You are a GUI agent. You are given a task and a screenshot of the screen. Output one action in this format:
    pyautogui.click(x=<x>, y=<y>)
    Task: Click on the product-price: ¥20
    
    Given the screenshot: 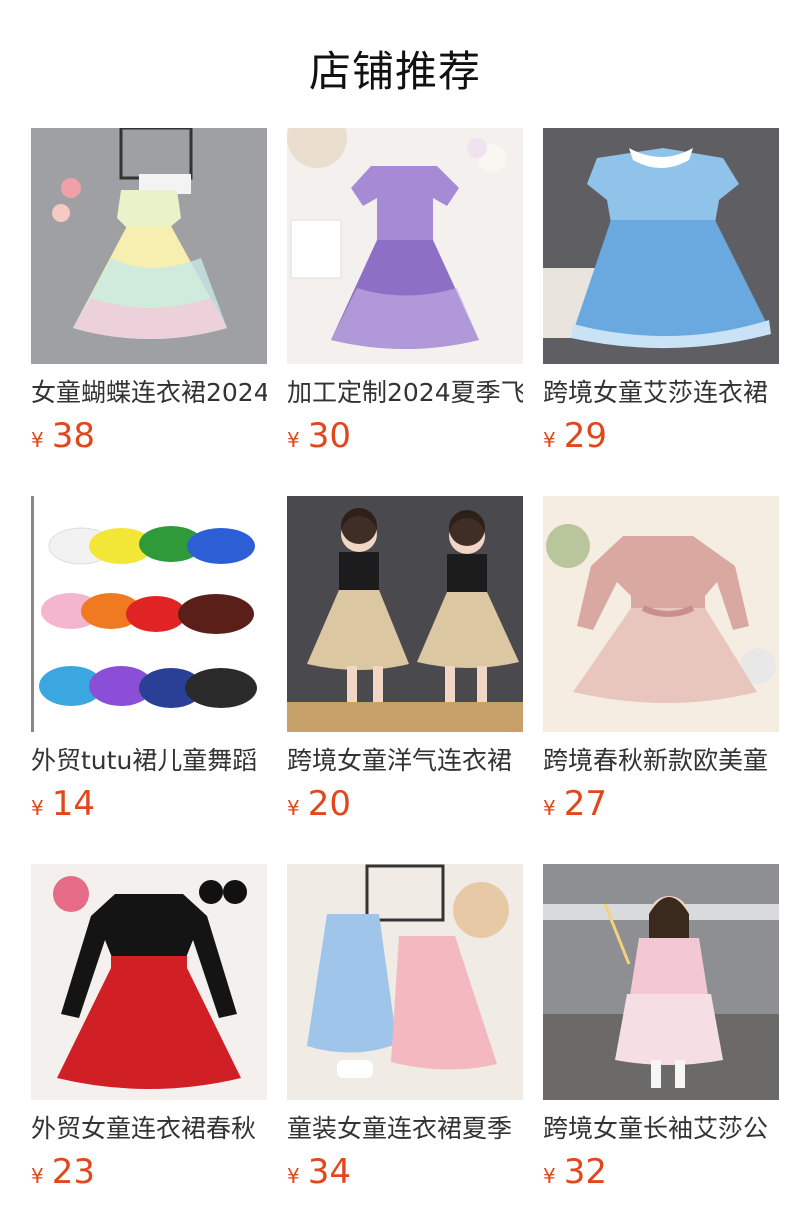 What is the action you would take?
    pyautogui.click(x=319, y=804)
    